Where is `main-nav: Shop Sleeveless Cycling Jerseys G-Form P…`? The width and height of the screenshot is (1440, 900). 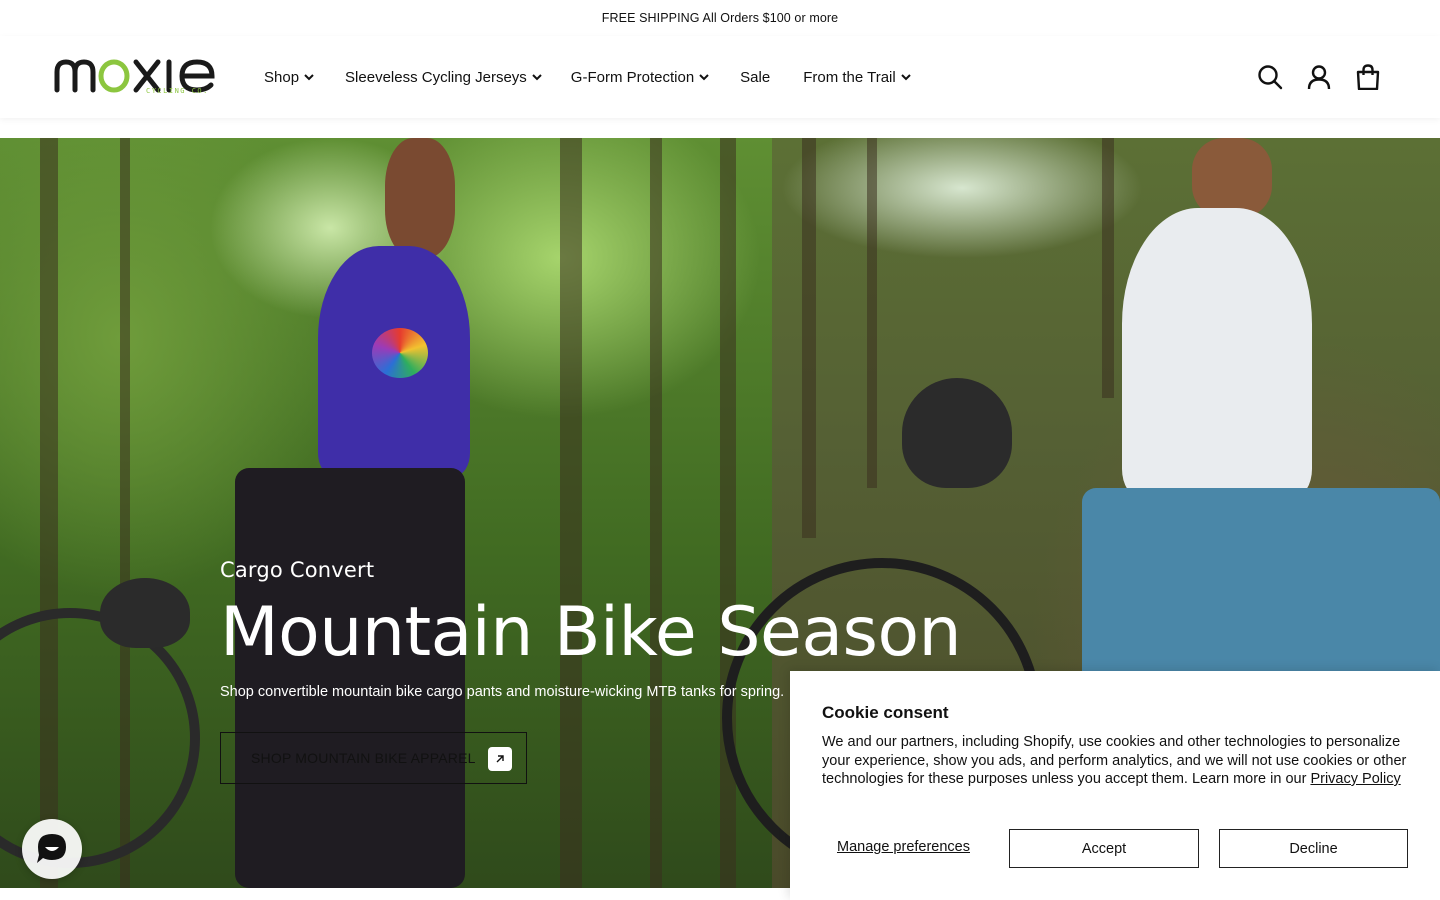 main-nav: Shop Sleeveless Cycling Jerseys G-Form P… is located at coordinates (603, 77).